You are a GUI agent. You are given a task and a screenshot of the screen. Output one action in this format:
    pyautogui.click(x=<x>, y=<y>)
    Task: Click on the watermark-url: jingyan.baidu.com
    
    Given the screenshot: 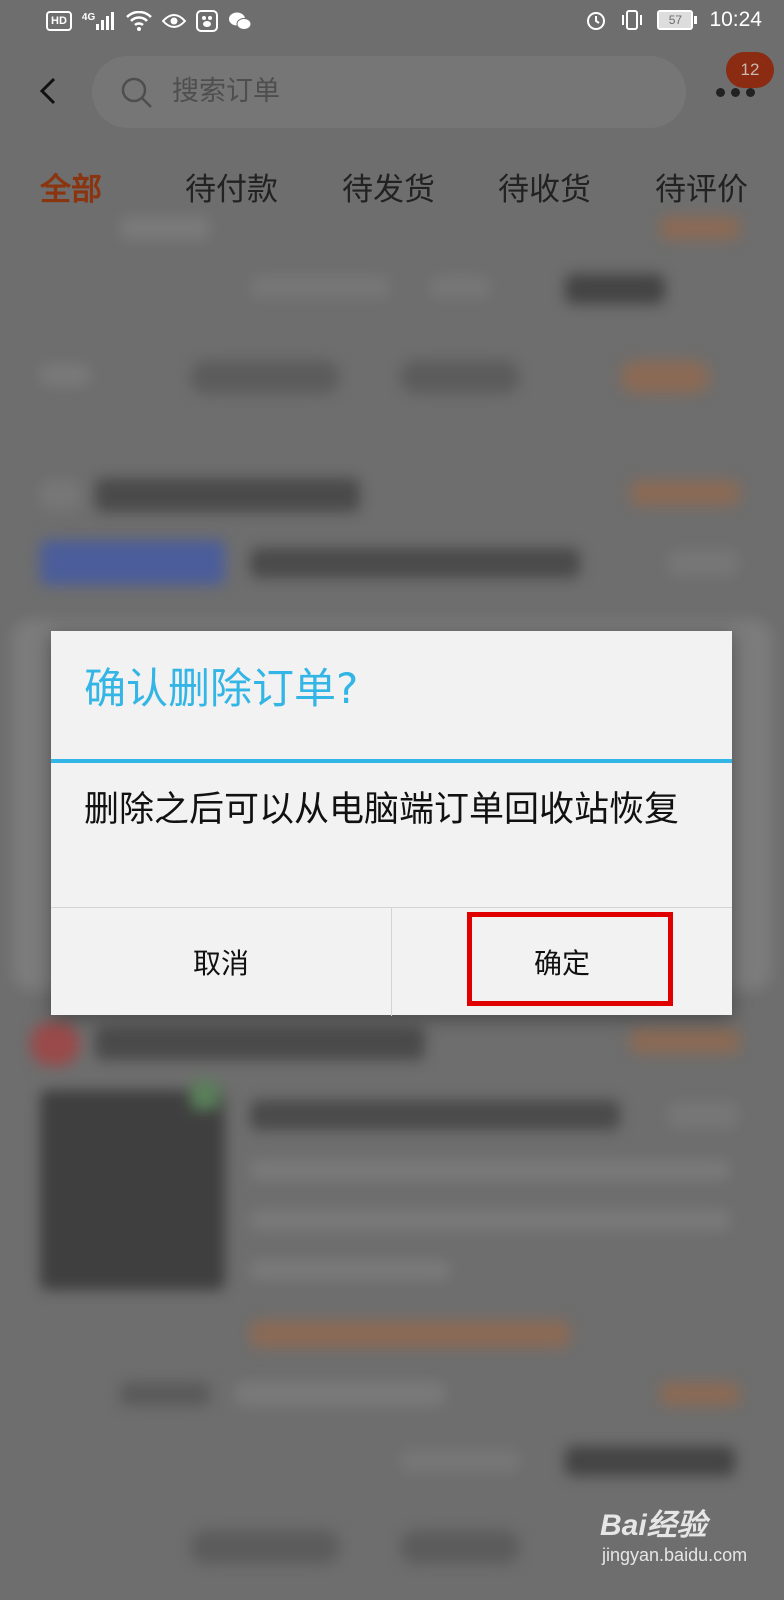 What is the action you would take?
    pyautogui.click(x=675, y=1555)
    